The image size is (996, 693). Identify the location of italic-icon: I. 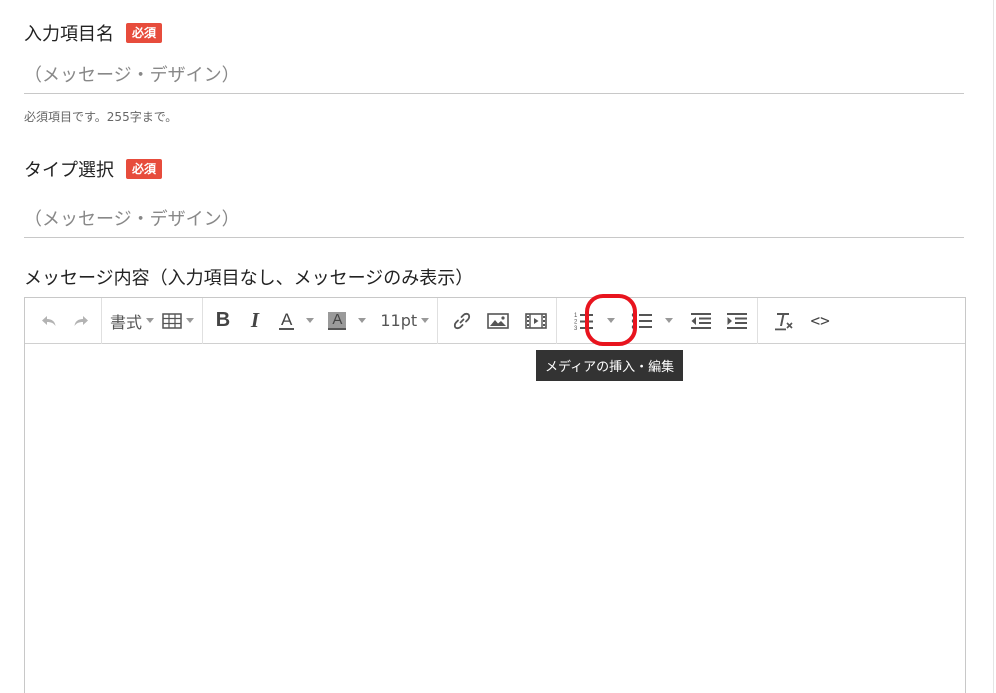
(255, 320).